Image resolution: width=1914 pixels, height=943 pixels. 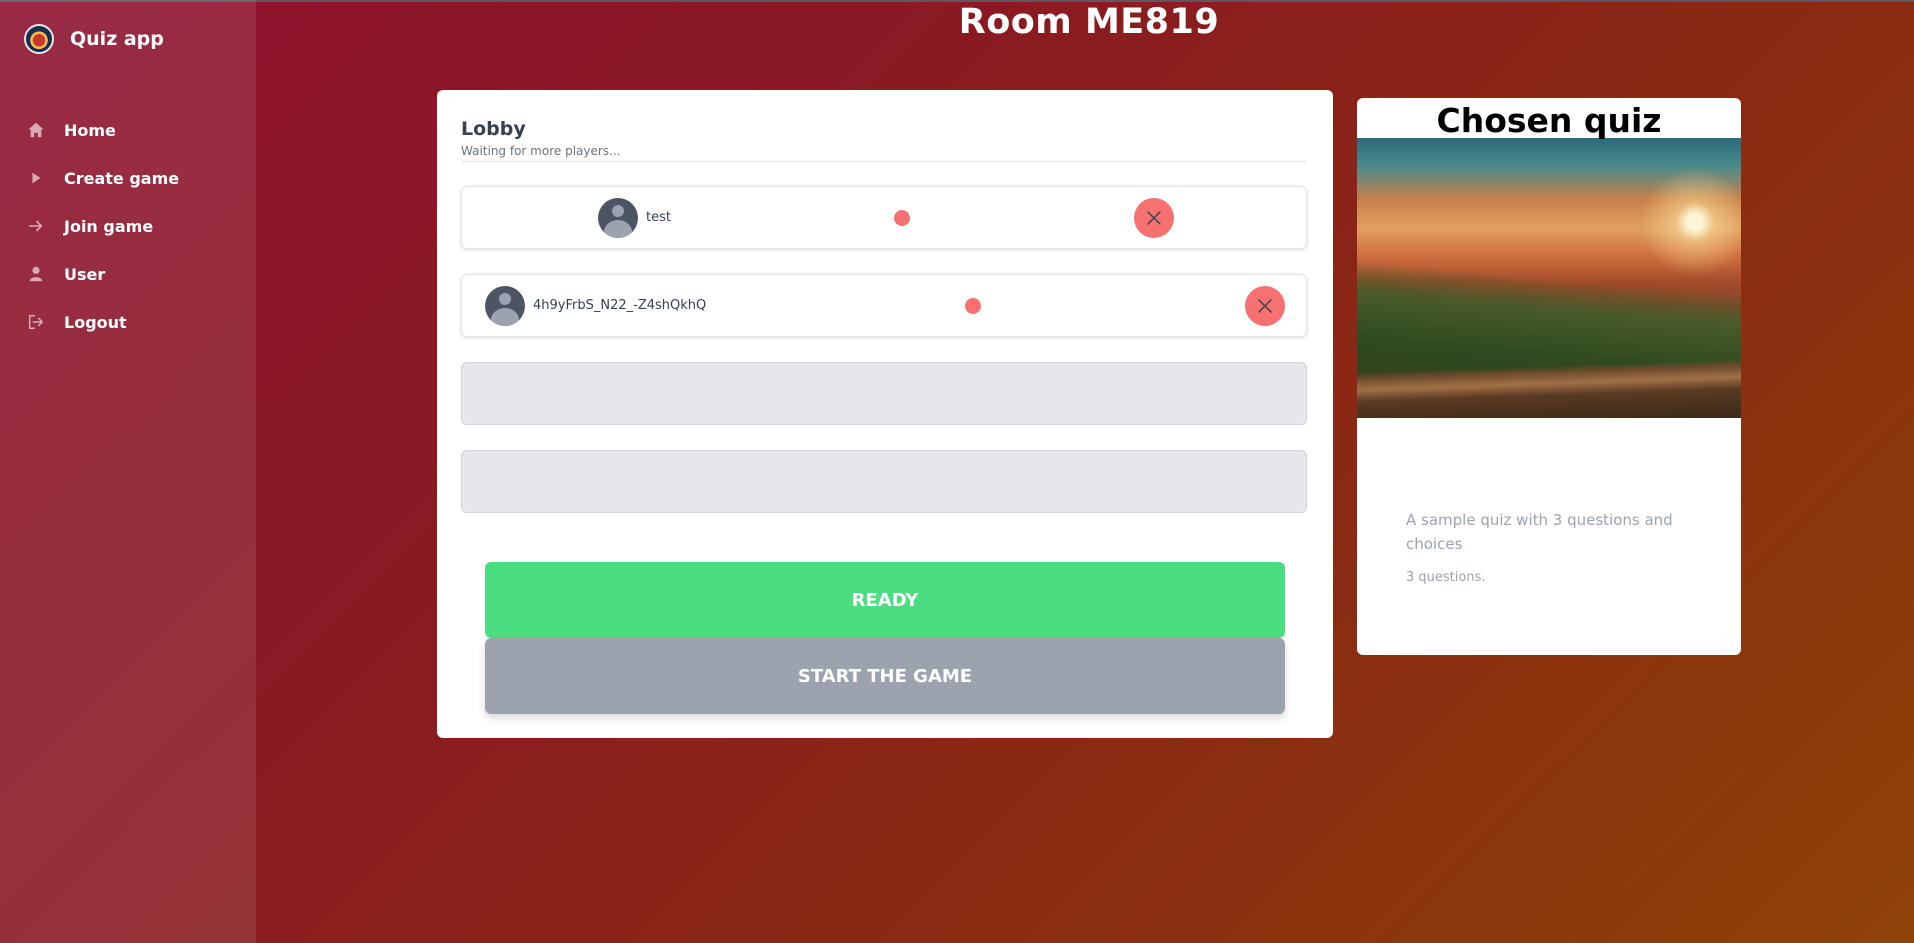 I want to click on lobby-title: Lobby, so click(x=493, y=129).